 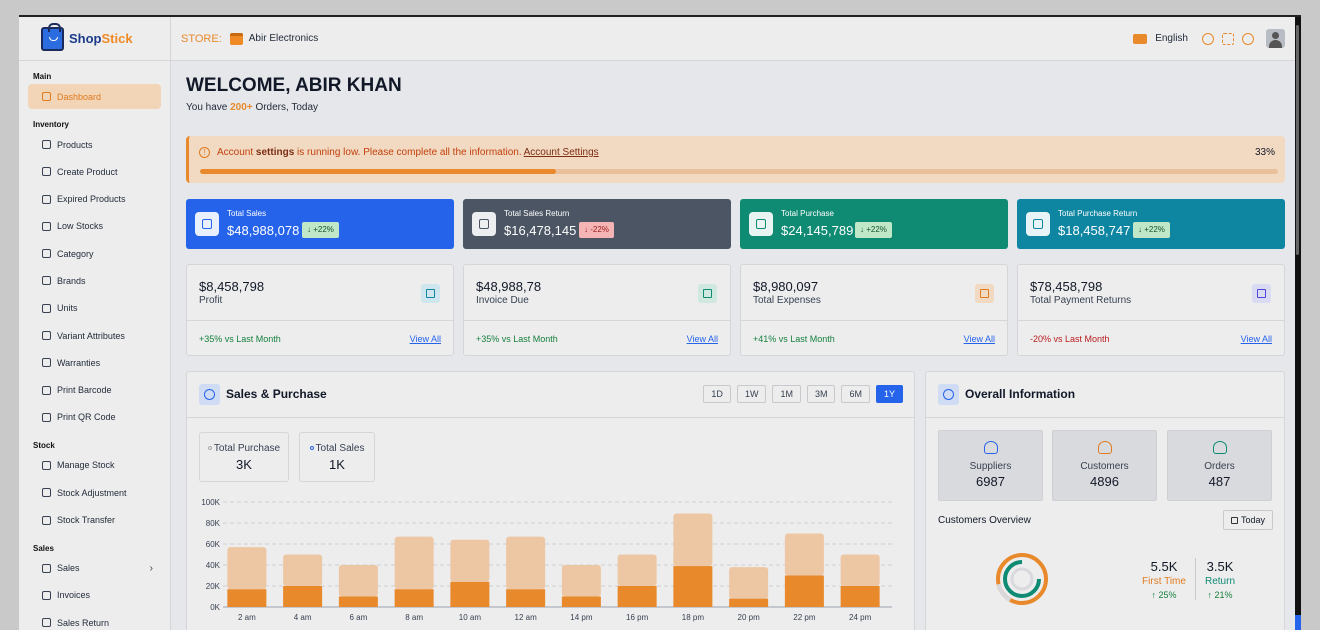 What do you see at coordinates (717, 394) in the screenshot?
I see `range-button-1d: 1D` at bounding box center [717, 394].